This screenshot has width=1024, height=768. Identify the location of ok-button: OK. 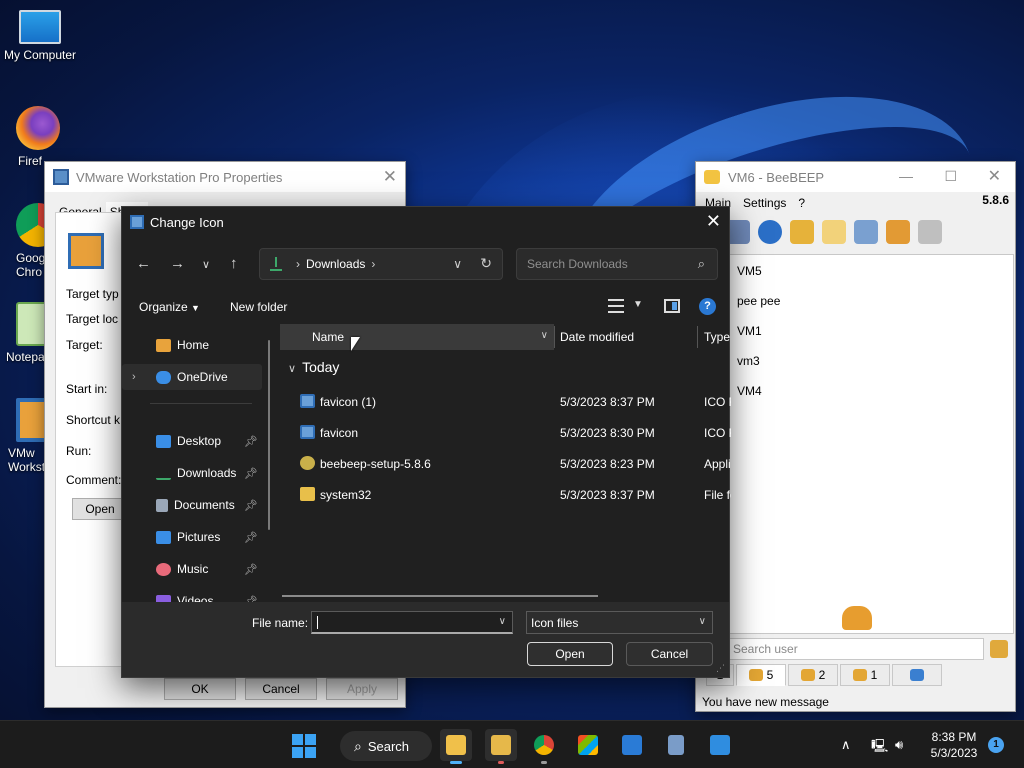
(200, 689).